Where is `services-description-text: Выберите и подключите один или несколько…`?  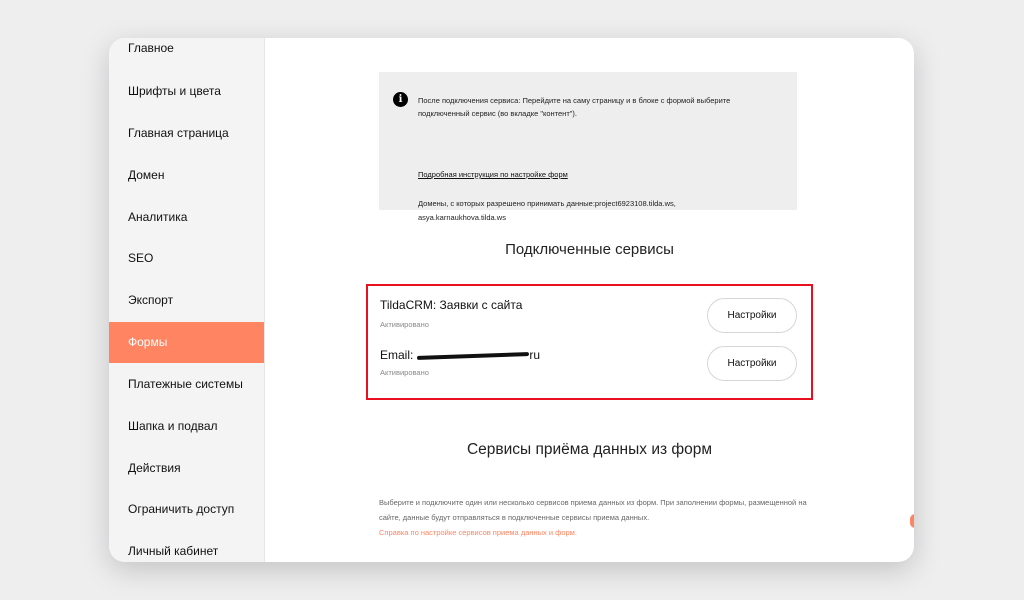 services-description-text: Выберите и подключите один или несколько… is located at coordinates (593, 510).